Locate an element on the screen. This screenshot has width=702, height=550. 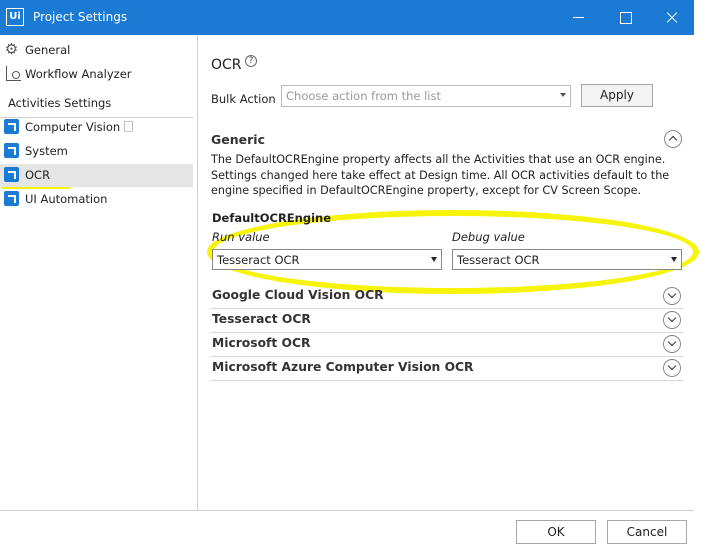
bulk-action-dropdown: Choose action from the list is located at coordinates (426, 96).